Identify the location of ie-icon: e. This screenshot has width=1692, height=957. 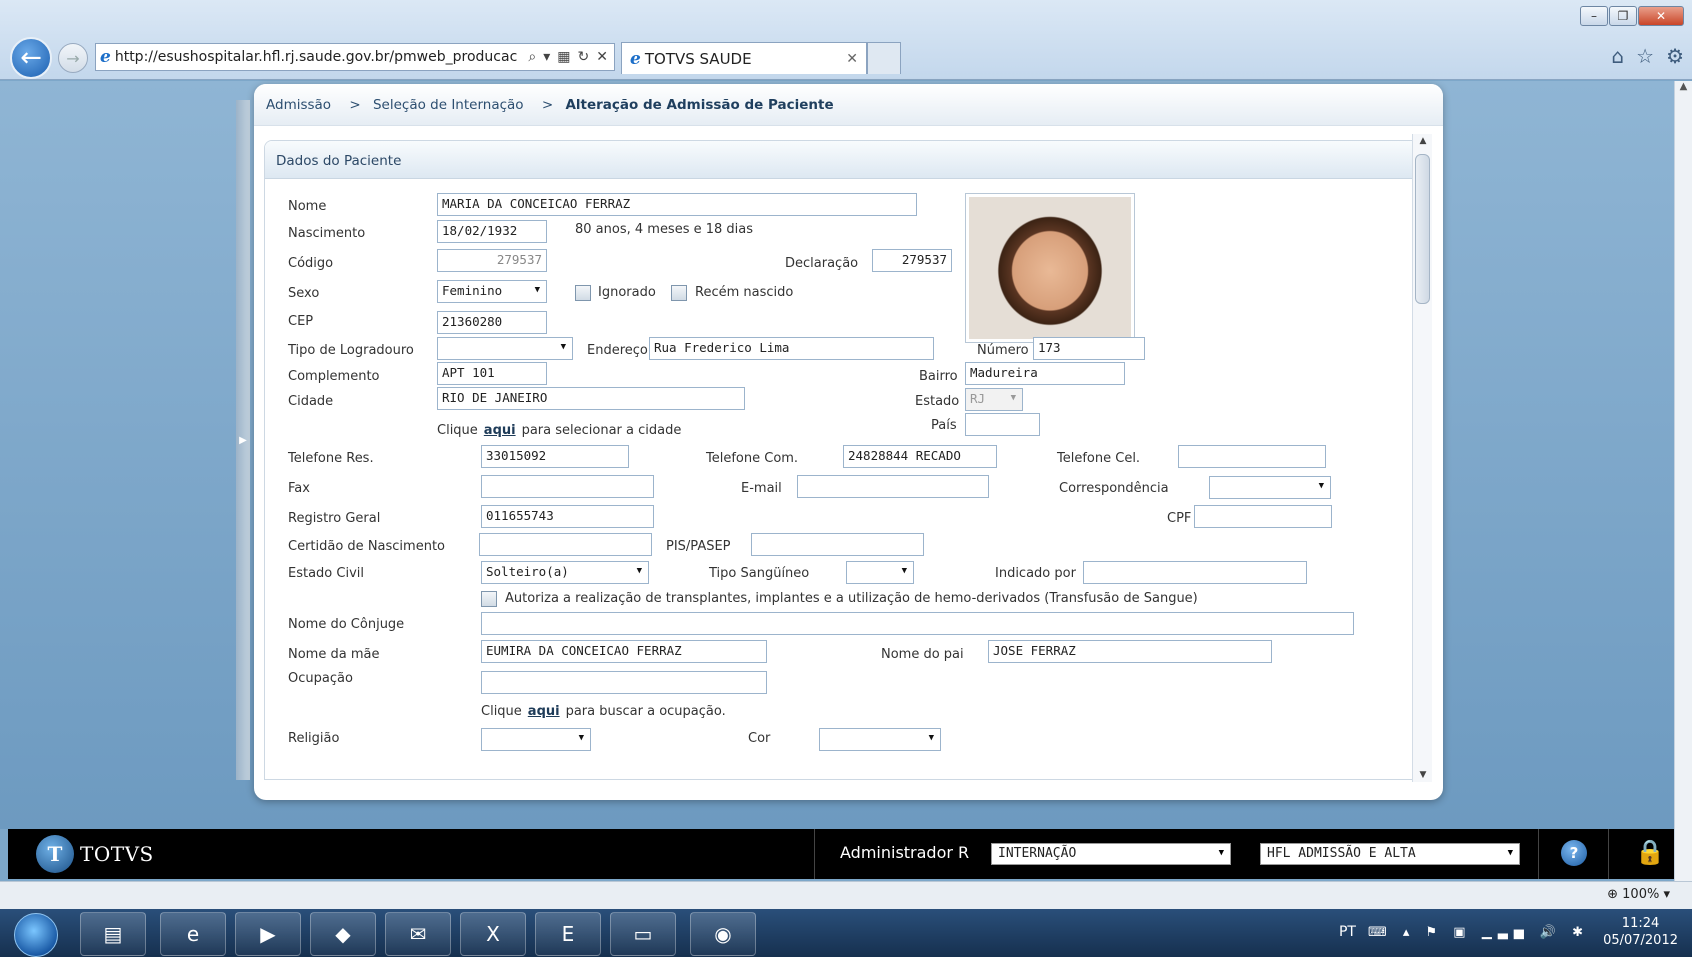
(193, 934).